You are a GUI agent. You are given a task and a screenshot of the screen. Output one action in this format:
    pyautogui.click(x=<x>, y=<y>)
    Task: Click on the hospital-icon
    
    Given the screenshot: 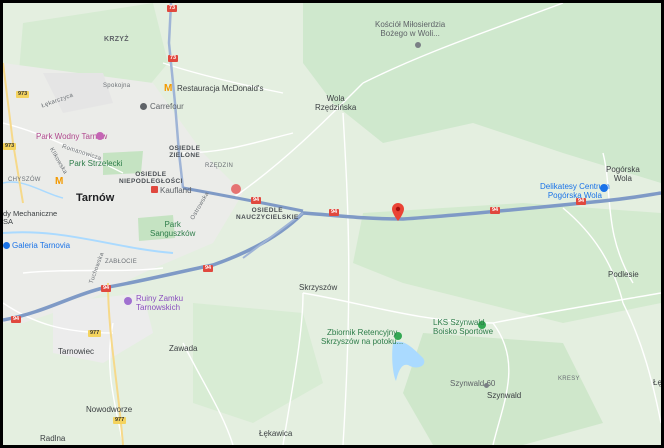 What is the action you would take?
    pyautogui.click(x=236, y=189)
    